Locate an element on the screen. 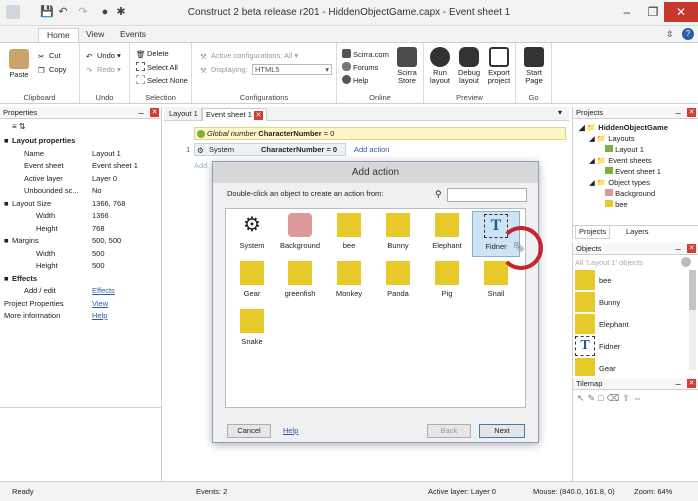 The width and height of the screenshot is (698, 501). redo-button: ↷ Redo ▾ is located at coordinates (103, 70).